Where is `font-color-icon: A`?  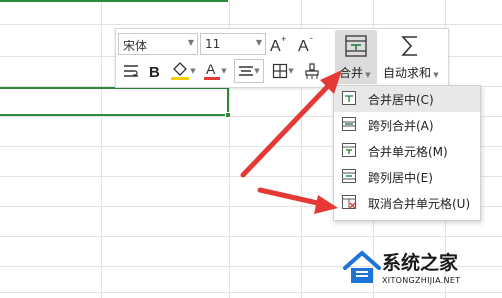 font-color-icon: A is located at coordinates (212, 70).